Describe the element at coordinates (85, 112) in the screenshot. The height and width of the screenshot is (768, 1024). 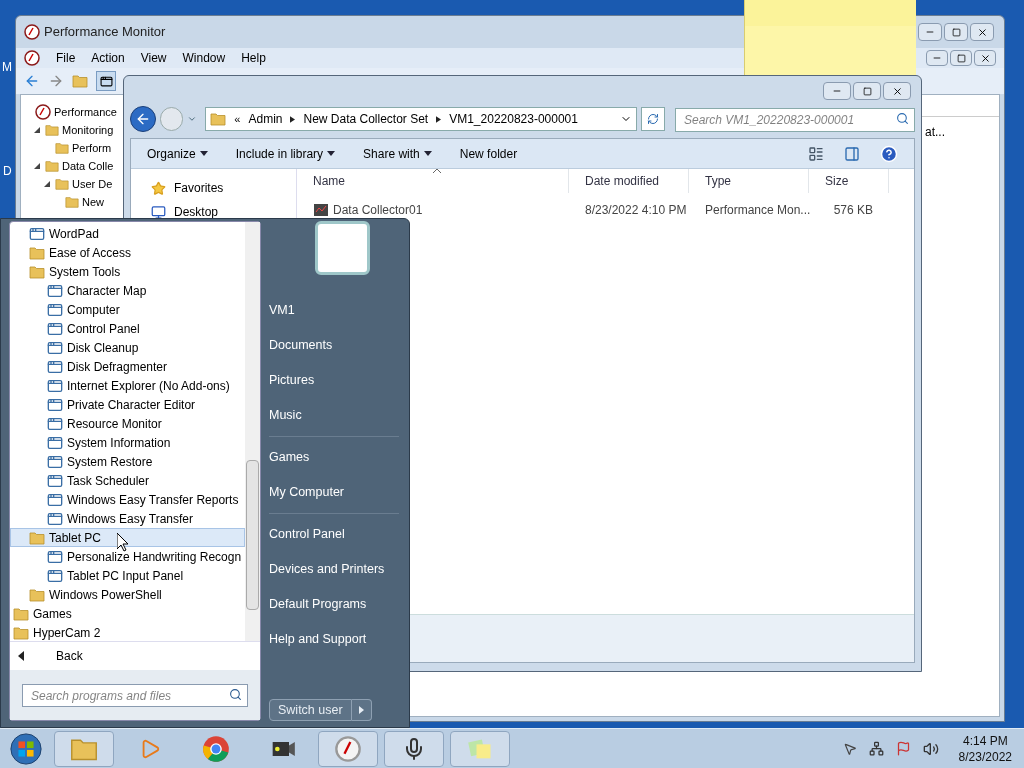
I see `tree-item: Performance` at that location.